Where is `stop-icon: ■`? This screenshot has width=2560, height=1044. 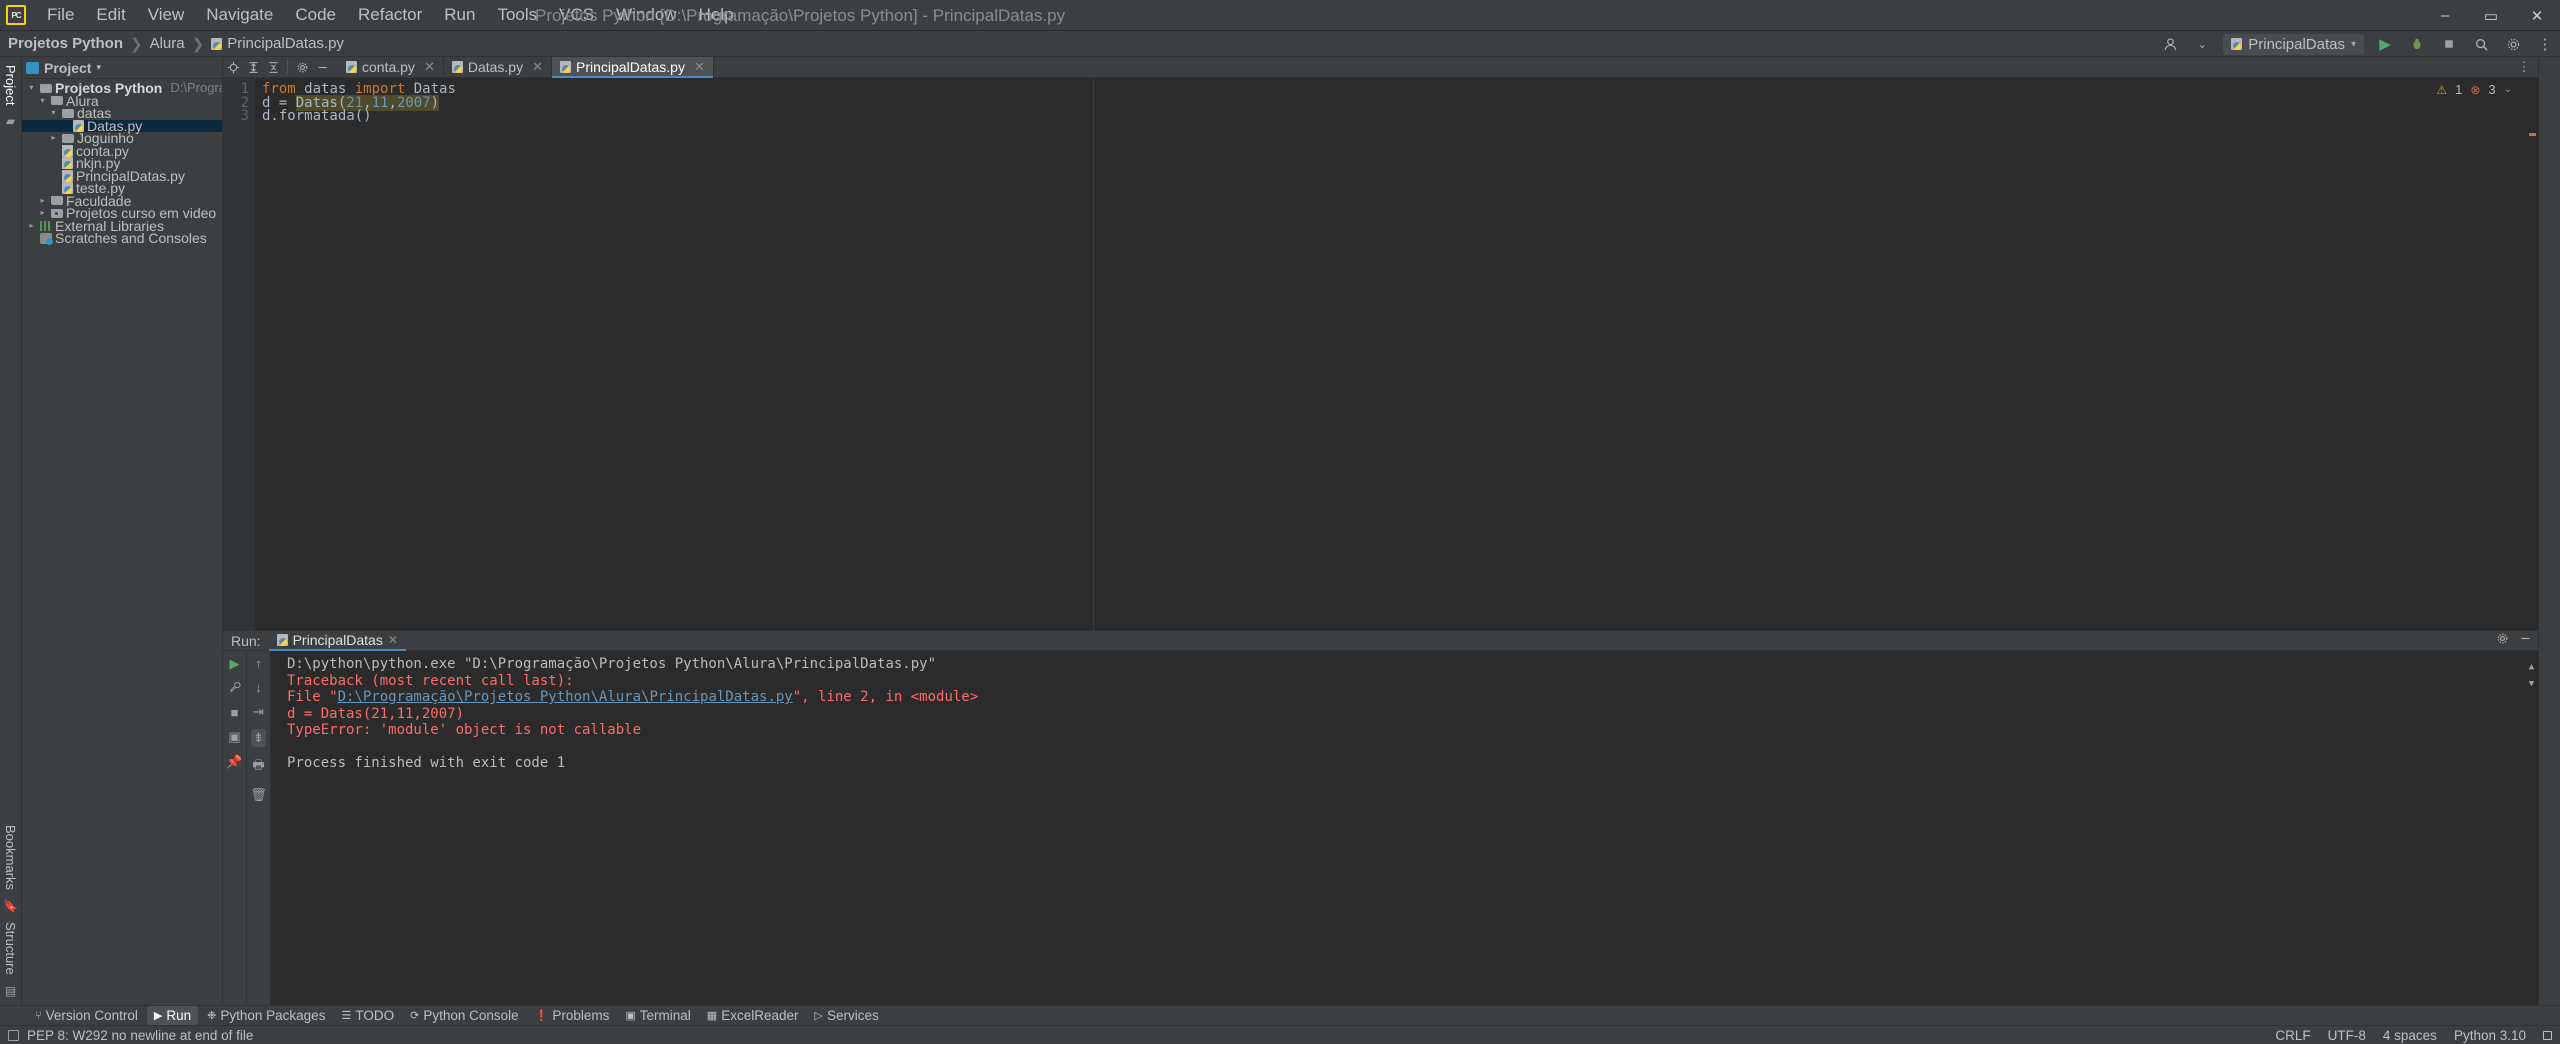 stop-icon: ■ is located at coordinates (235, 712).